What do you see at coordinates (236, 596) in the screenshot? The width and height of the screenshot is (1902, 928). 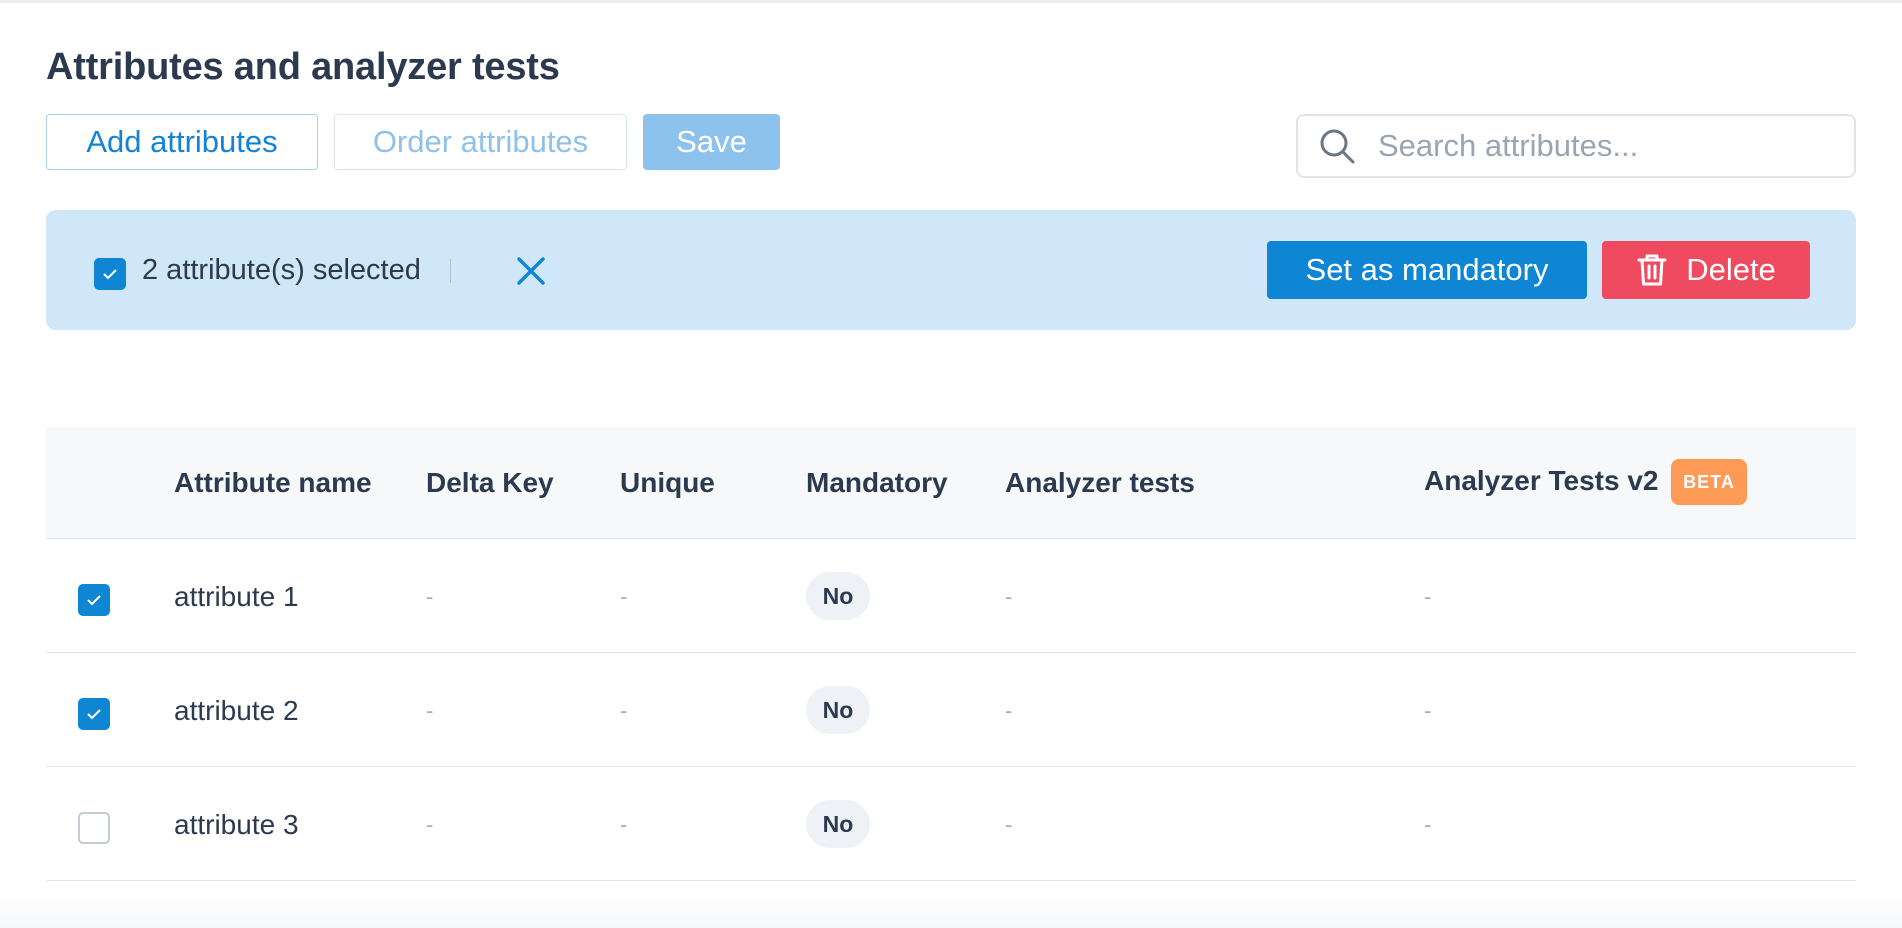 I see `attribute-name: attribute 1` at bounding box center [236, 596].